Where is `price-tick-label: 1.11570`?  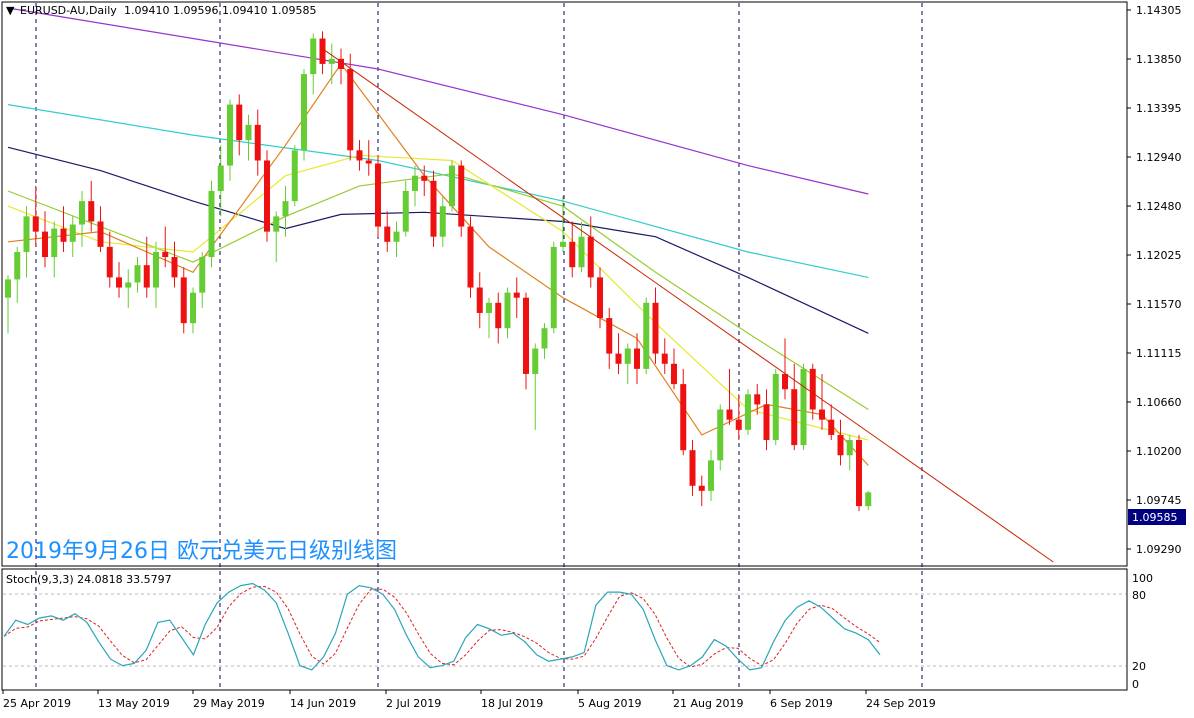
price-tick-label: 1.11570 is located at coordinates (1159, 304).